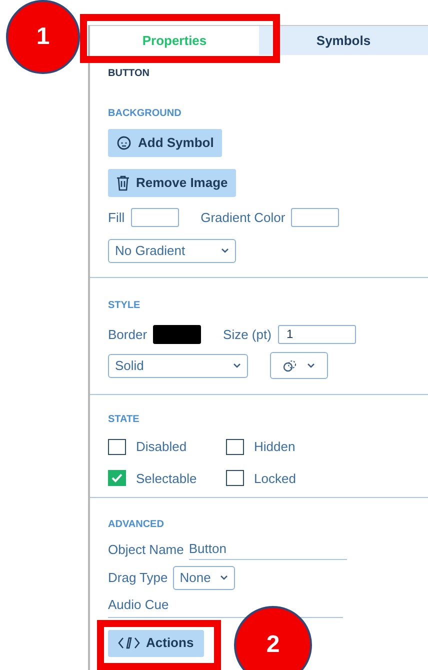 The height and width of the screenshot is (670, 428). I want to click on size-field: 1, so click(317, 334).